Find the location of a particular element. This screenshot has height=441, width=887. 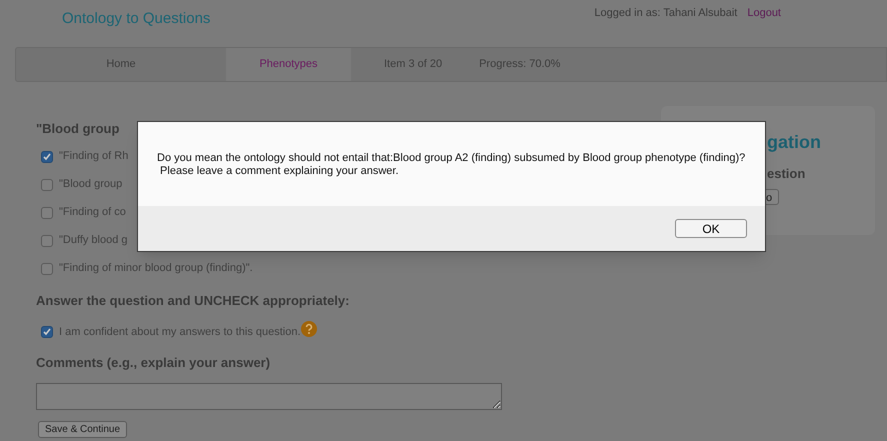

ok-button: OK is located at coordinates (711, 228).